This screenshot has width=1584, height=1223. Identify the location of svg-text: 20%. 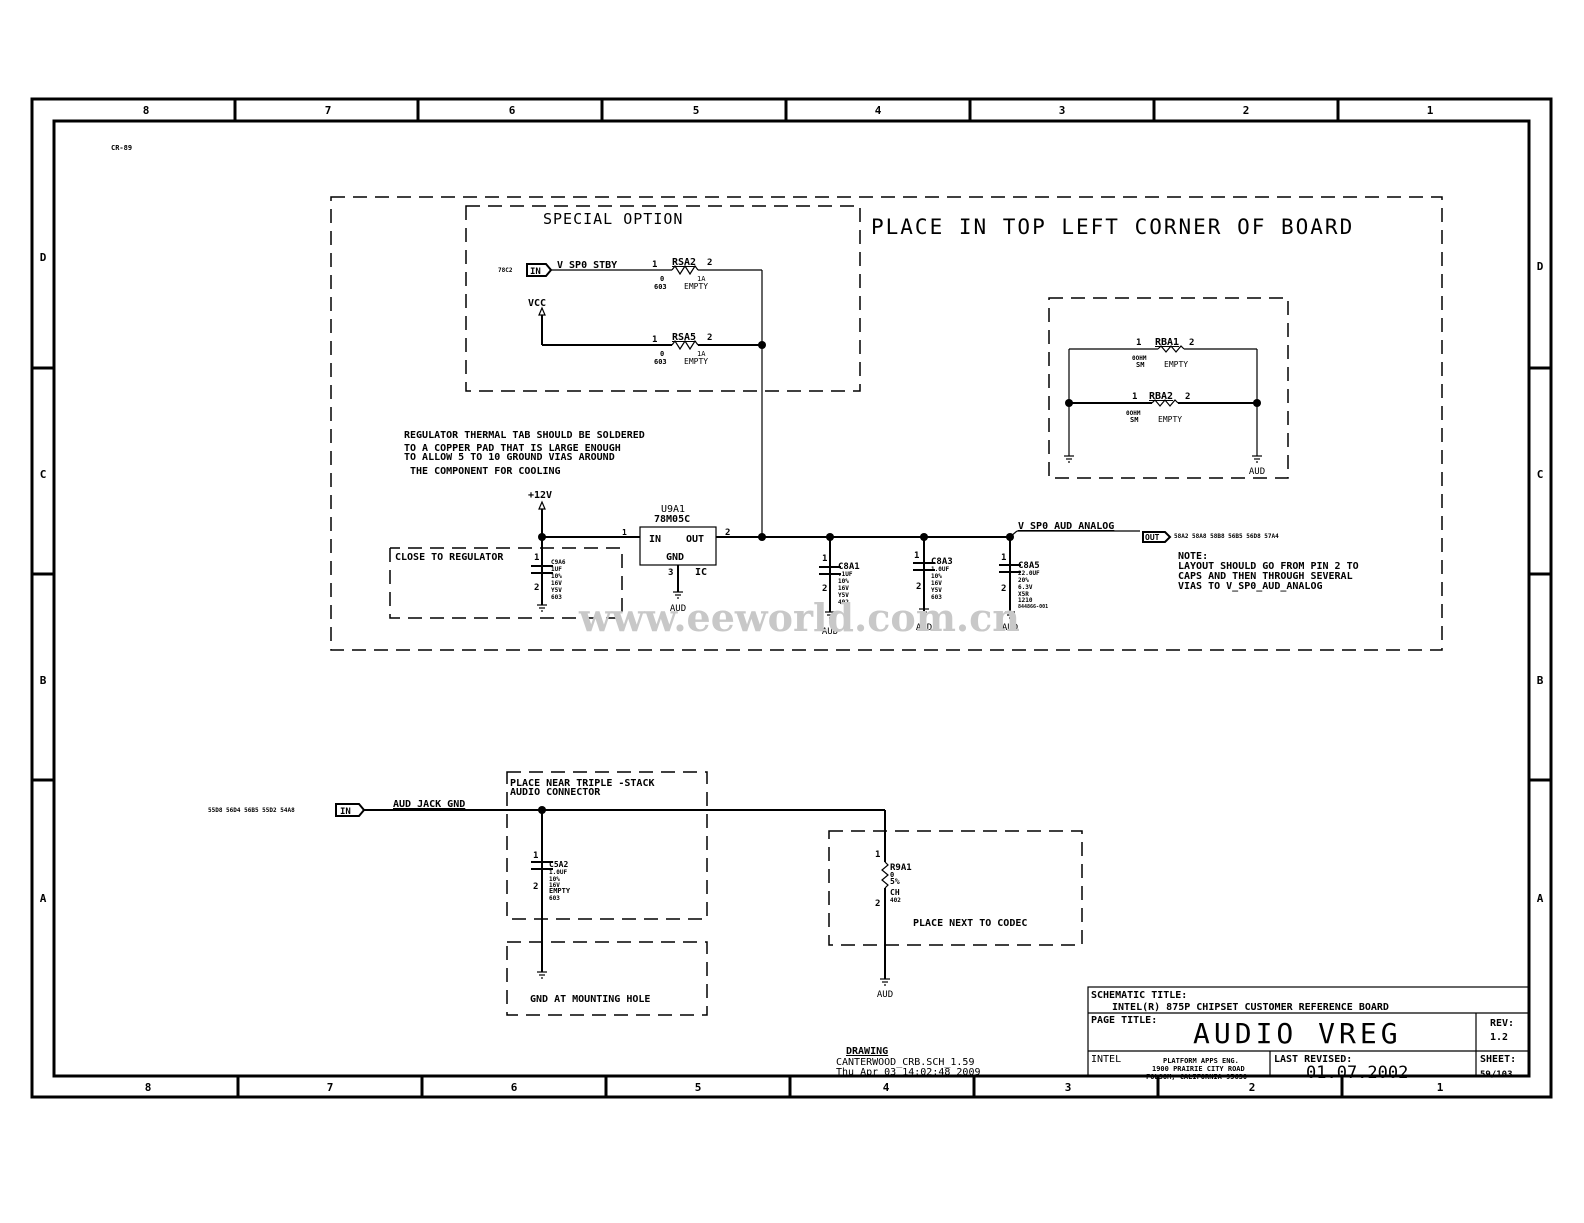
(1023, 580).